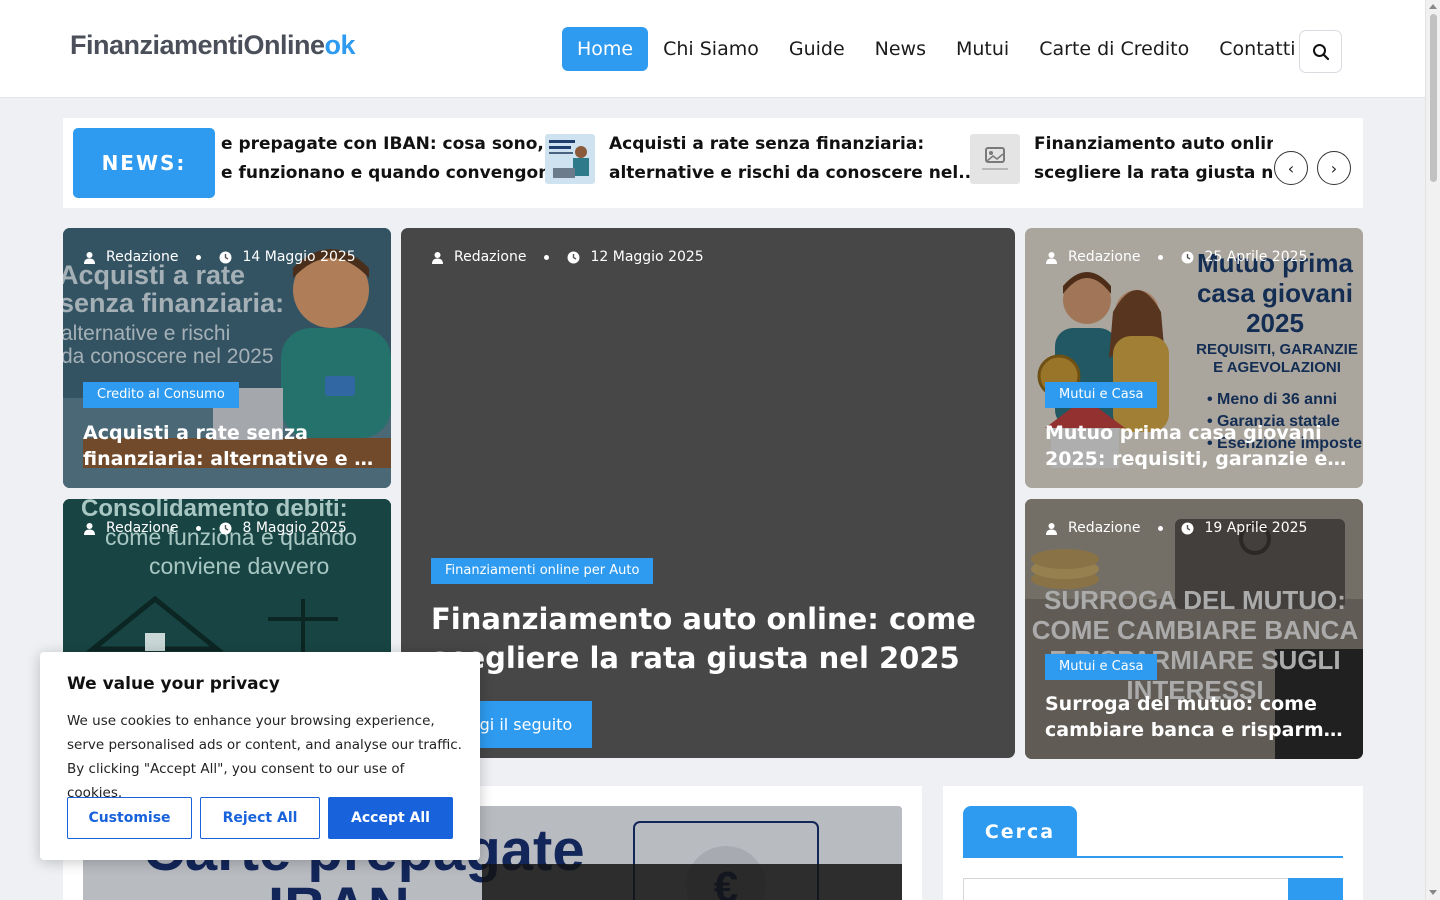 The image size is (1440, 900). What do you see at coordinates (239, 566) in the screenshot?
I see `svg-text: conviene davvero` at bounding box center [239, 566].